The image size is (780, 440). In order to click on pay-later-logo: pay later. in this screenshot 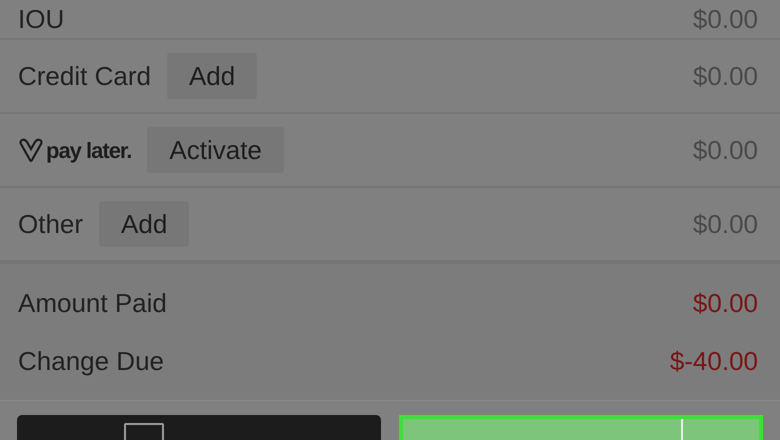, I will do `click(89, 150)`.